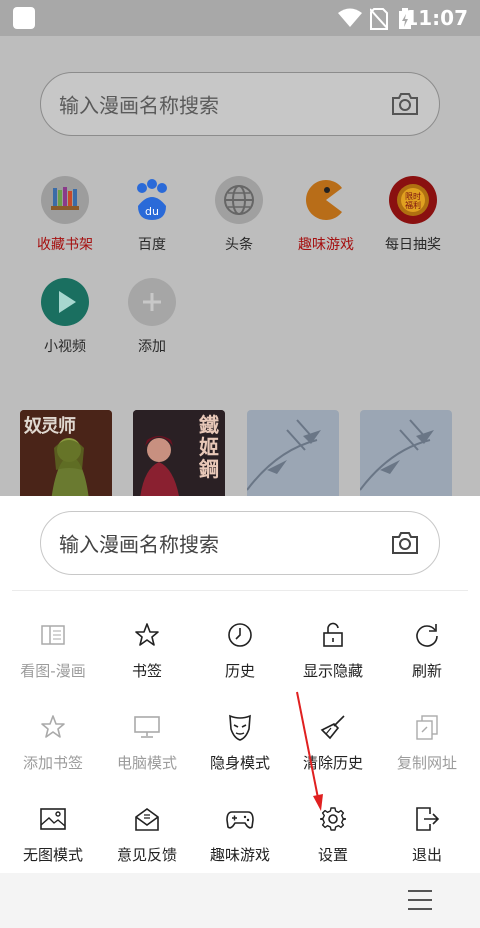 This screenshot has height=928, width=480. What do you see at coordinates (53, 671) in the screenshot?
I see `menu-item-label: 看图-漫画` at bounding box center [53, 671].